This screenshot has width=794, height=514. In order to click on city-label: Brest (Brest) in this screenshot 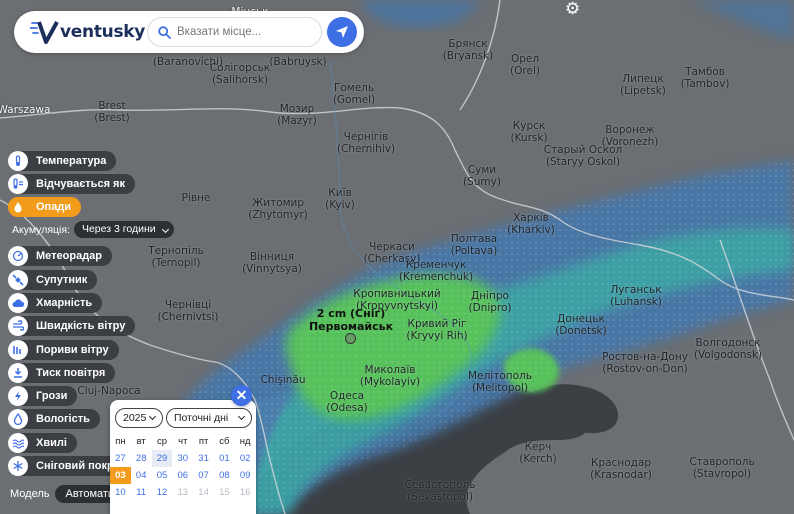, I will do `click(112, 112)`.